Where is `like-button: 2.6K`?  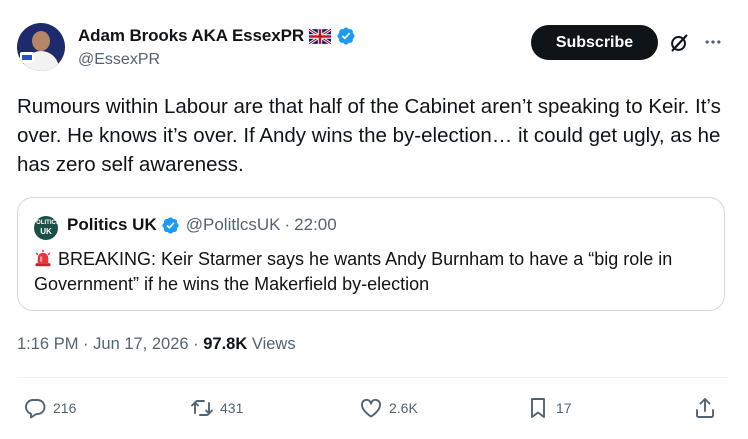 like-button: 2.6K is located at coordinates (388, 408).